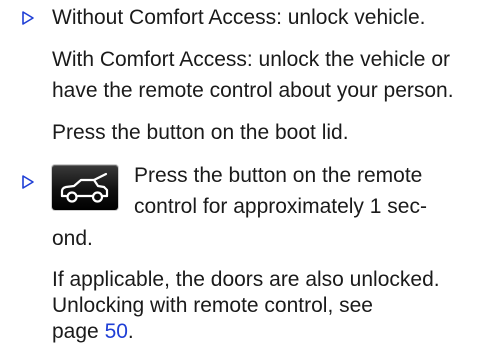 This screenshot has width=494, height=347. Describe the element at coordinates (278, 175) in the screenshot. I see `item2-line1: Press the button on the remote` at that location.